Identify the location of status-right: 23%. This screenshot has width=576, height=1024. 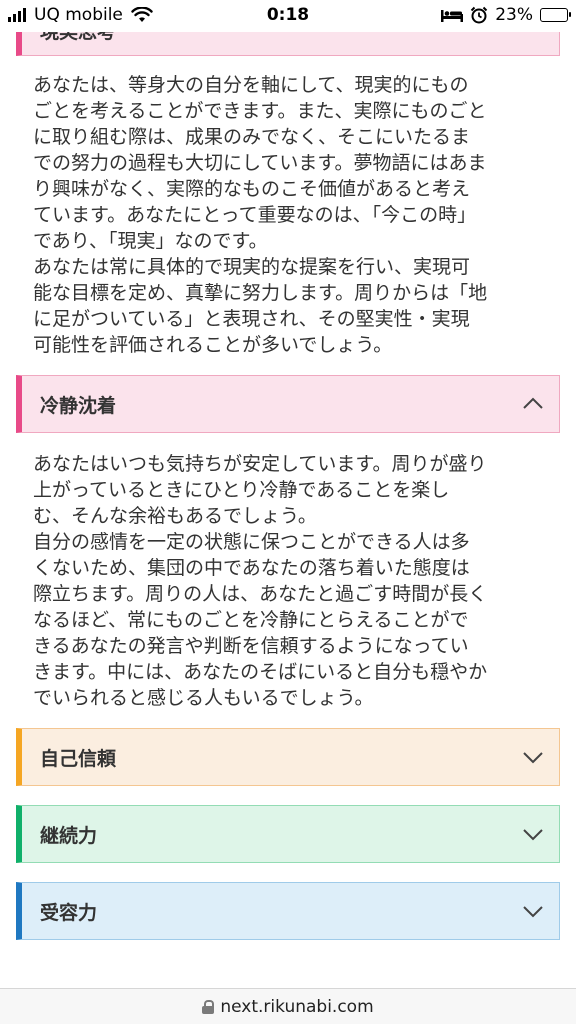
(506, 15).